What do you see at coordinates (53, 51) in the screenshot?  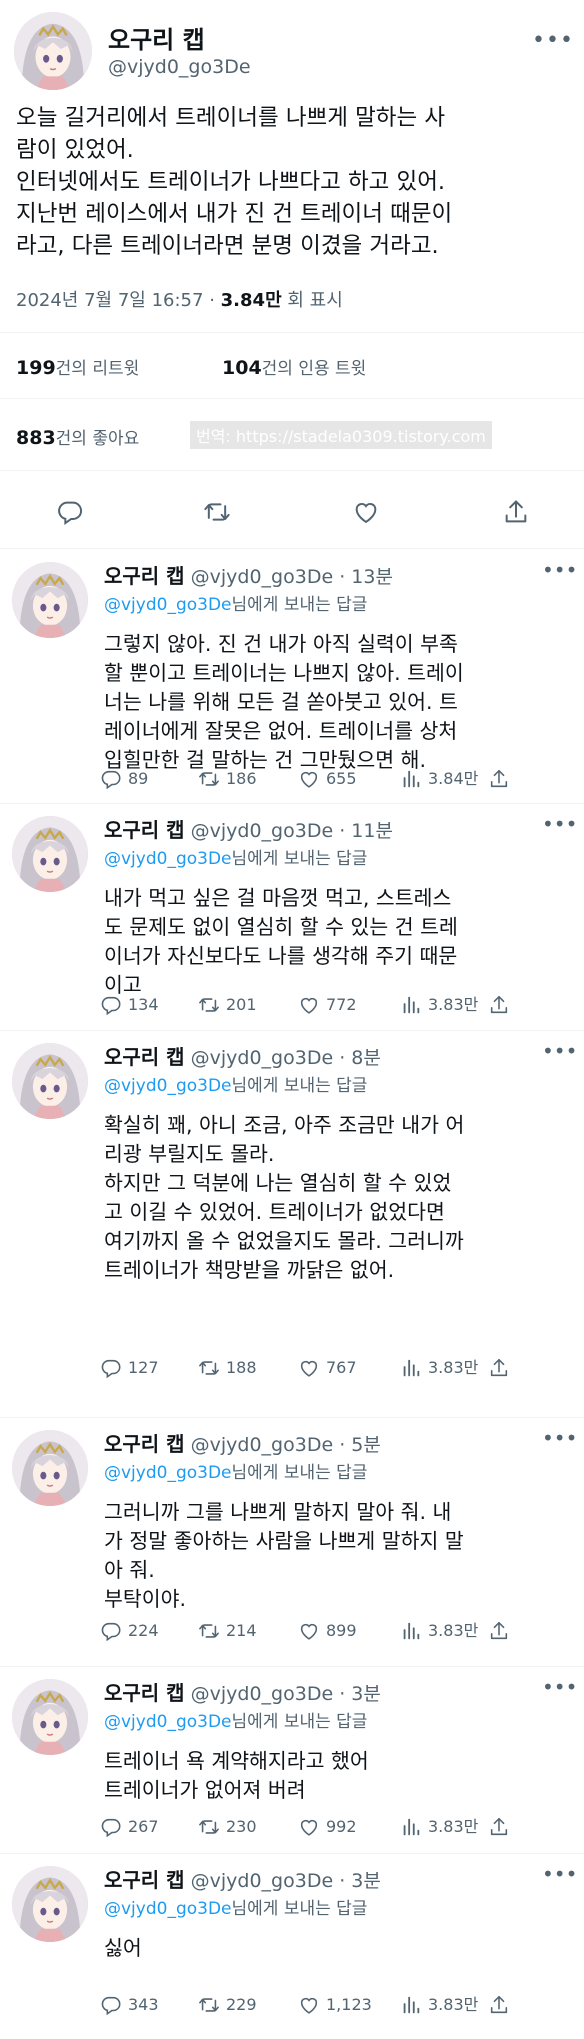 I see `author-avatar` at bounding box center [53, 51].